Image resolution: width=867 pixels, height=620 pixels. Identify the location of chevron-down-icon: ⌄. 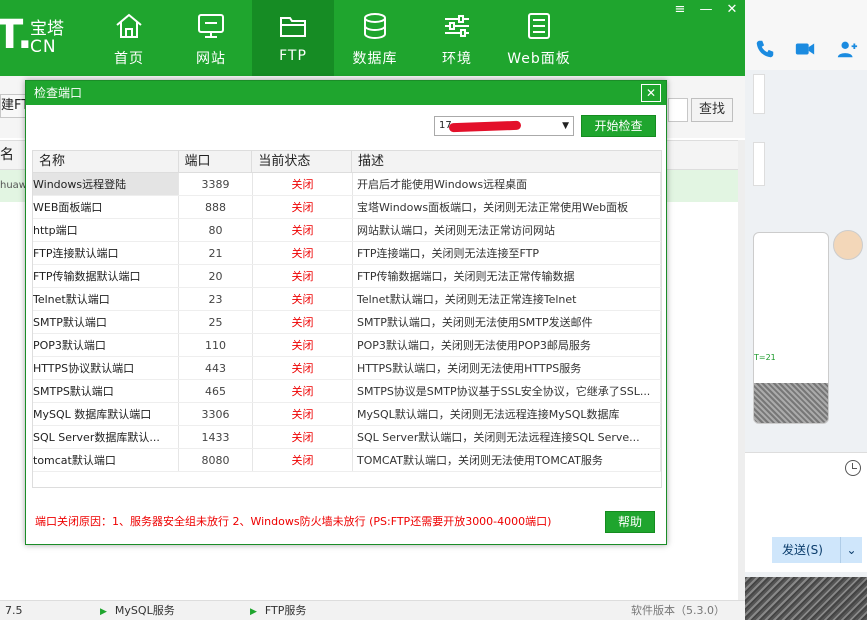
(851, 550).